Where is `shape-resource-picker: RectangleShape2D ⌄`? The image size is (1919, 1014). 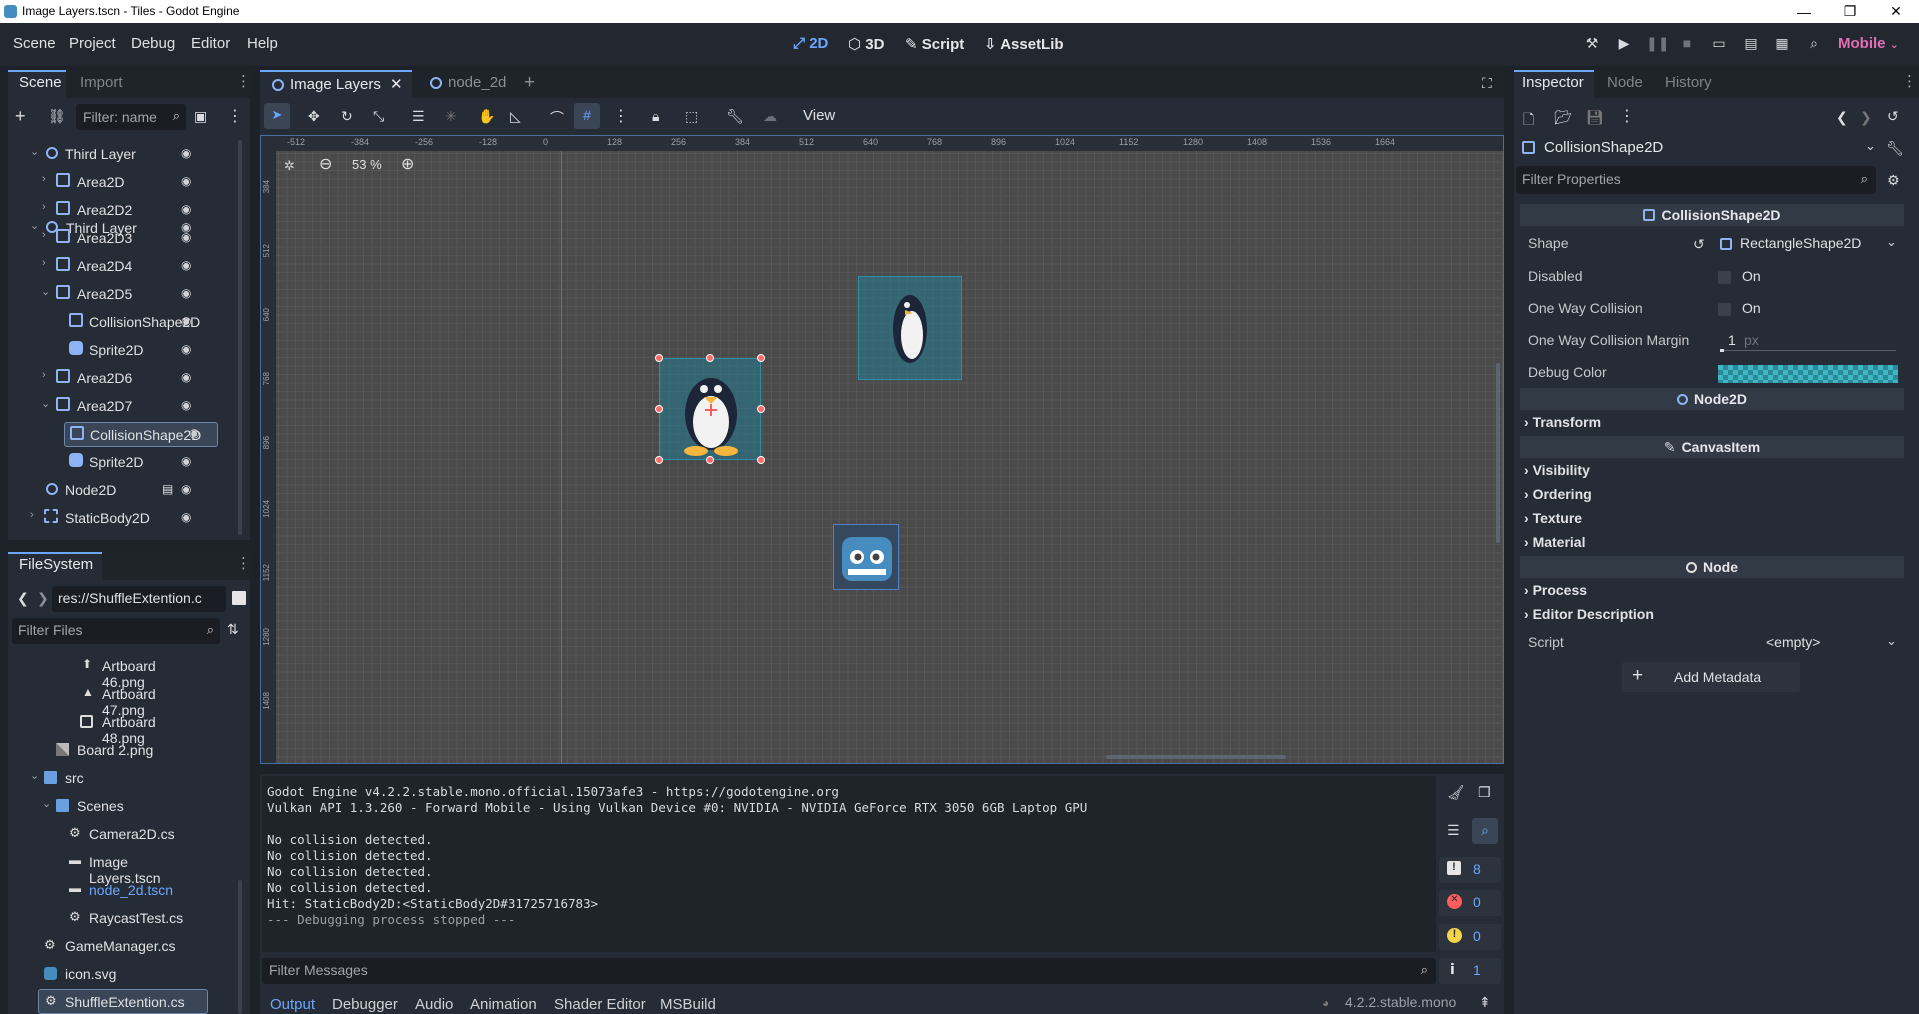 shape-resource-picker: RectangleShape2D ⌄ is located at coordinates (1809, 244).